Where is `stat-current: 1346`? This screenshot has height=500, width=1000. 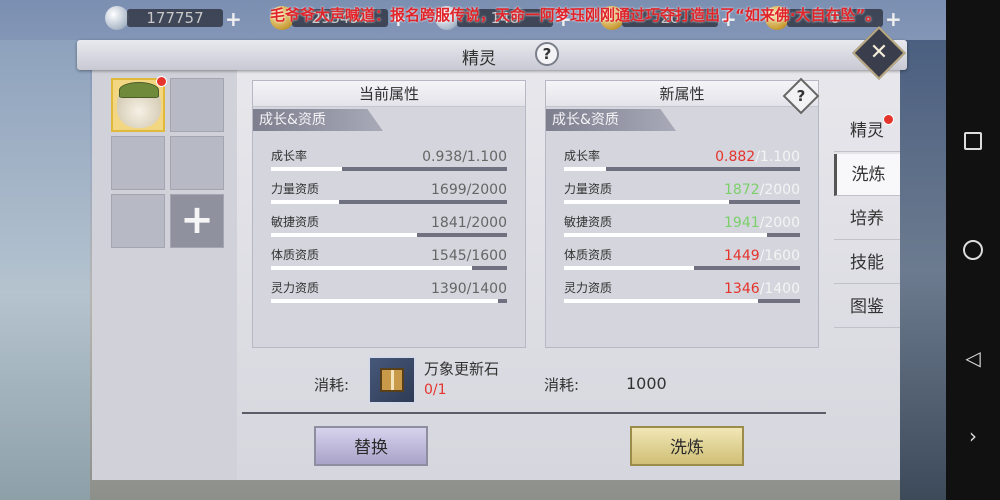 stat-current: 1346 is located at coordinates (742, 289).